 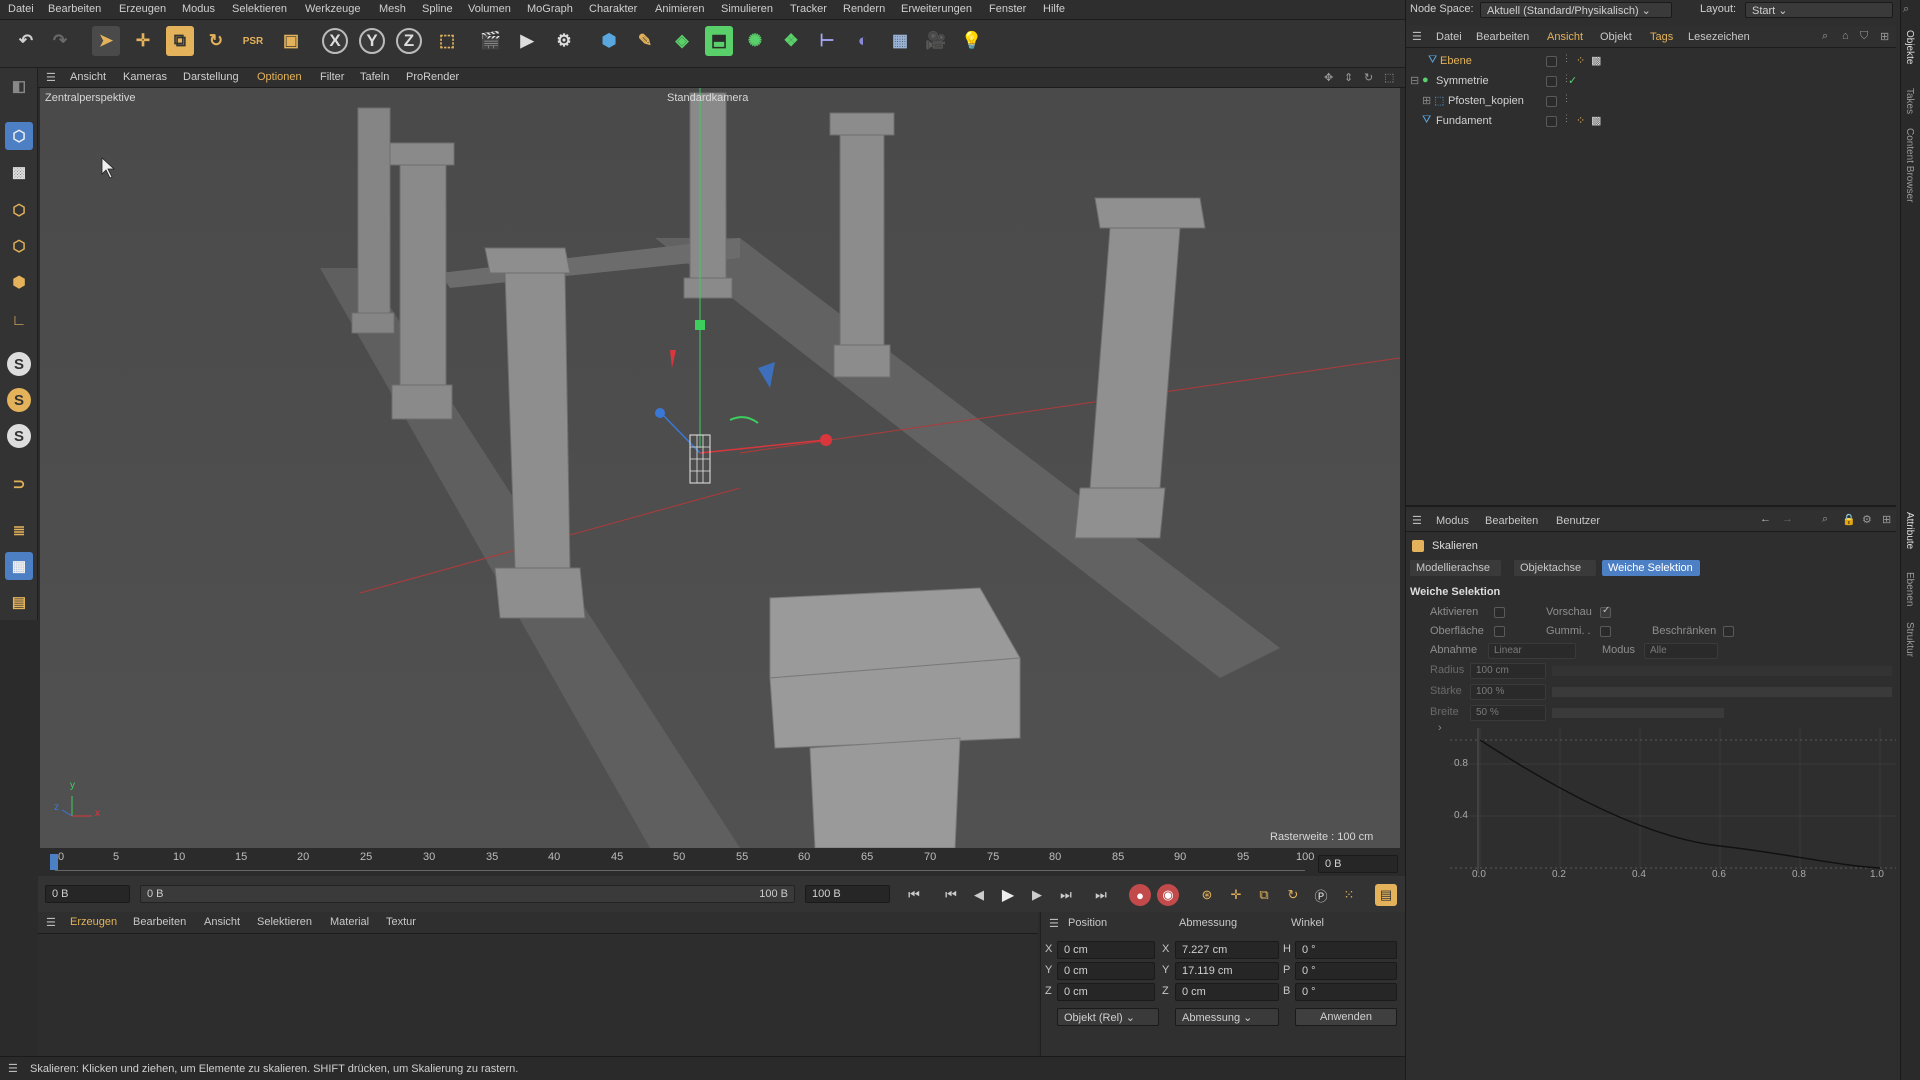 What do you see at coordinates (1106, 950) in the screenshot?
I see `position-x-field: 0 cm` at bounding box center [1106, 950].